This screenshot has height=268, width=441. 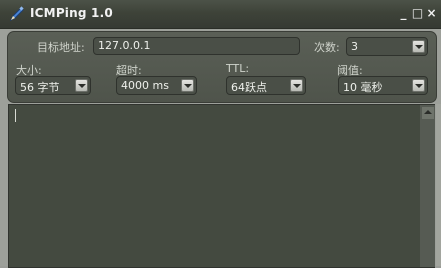 I want to click on title-bar: ICMPing 1.0 _ □ ×, so click(x=220, y=14).